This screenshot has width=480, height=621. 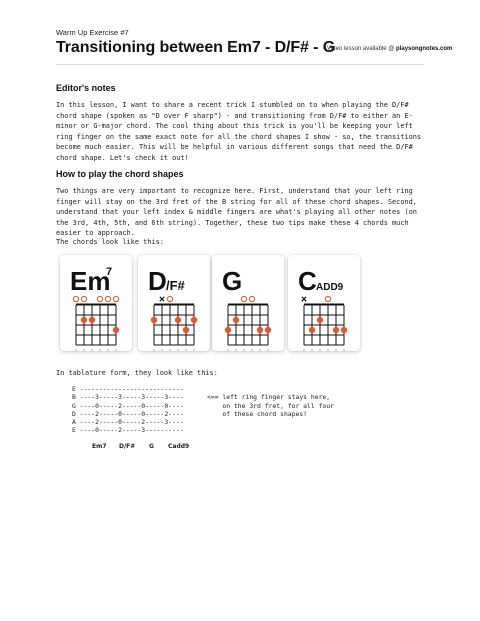 I want to click on tab-line: A ----2-----0-----2-----3----, so click(x=128, y=422).